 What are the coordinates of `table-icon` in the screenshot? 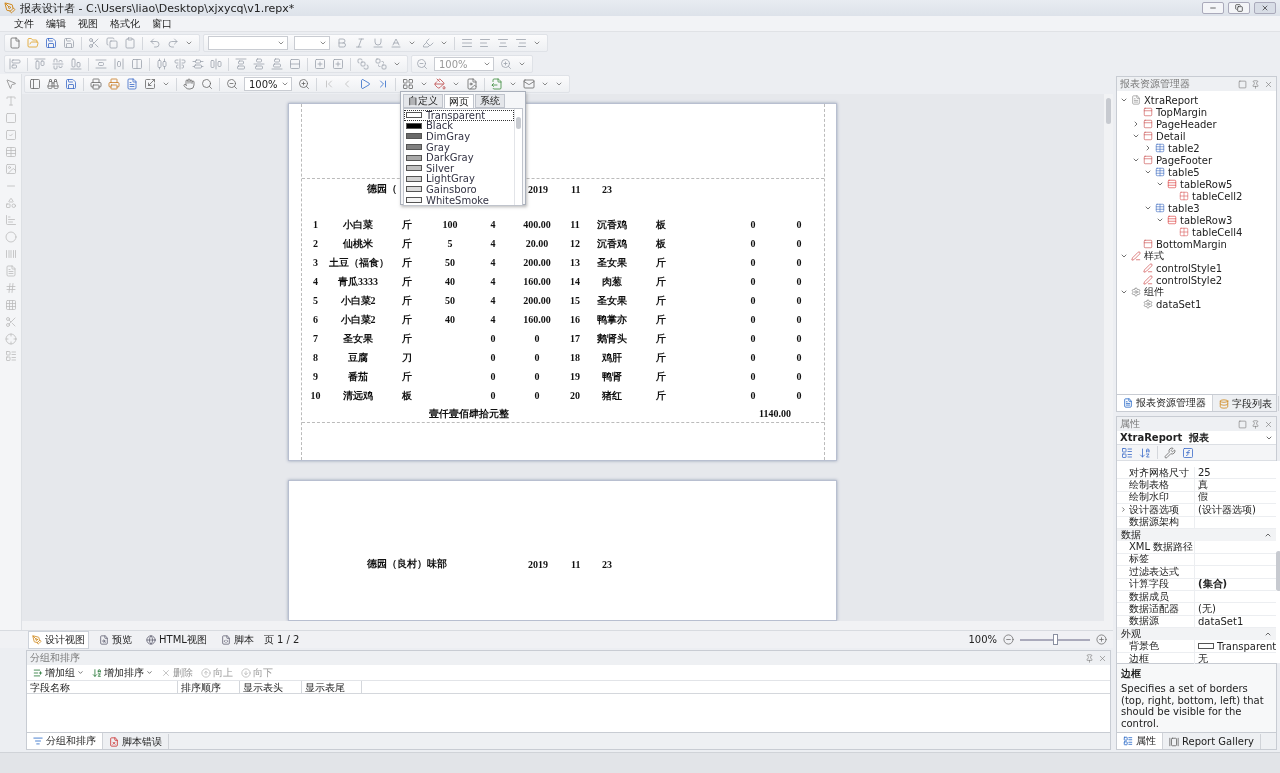 It's located at (10, 152).